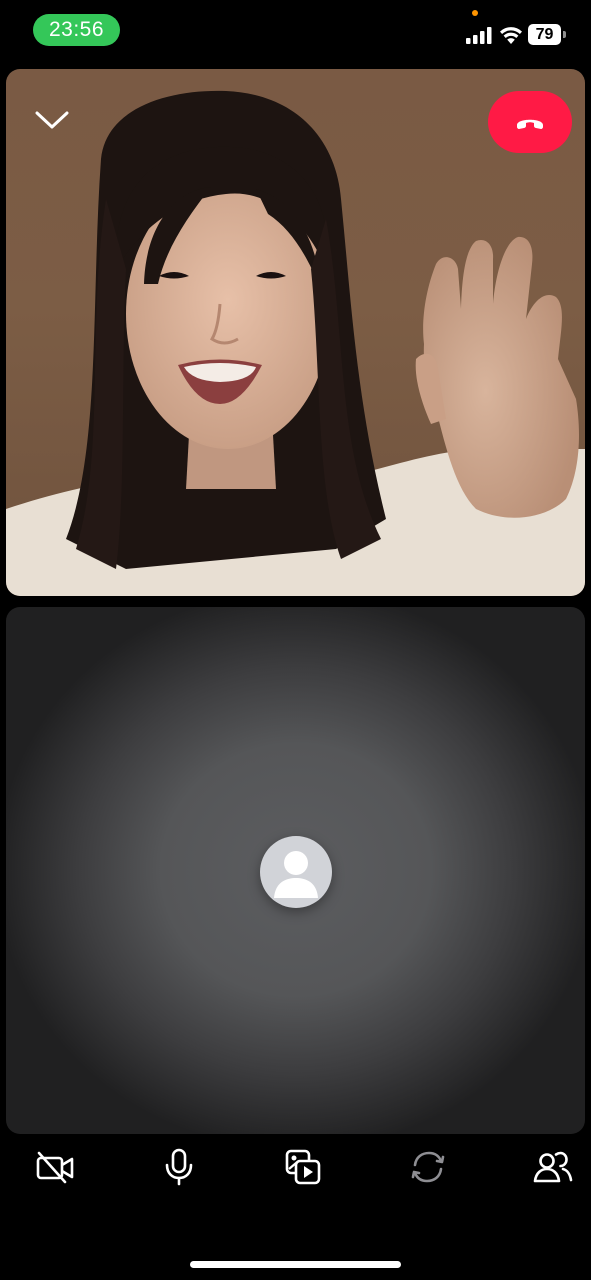 This screenshot has width=591, height=1280. I want to click on switch-camera-icon, so click(428, 1167).